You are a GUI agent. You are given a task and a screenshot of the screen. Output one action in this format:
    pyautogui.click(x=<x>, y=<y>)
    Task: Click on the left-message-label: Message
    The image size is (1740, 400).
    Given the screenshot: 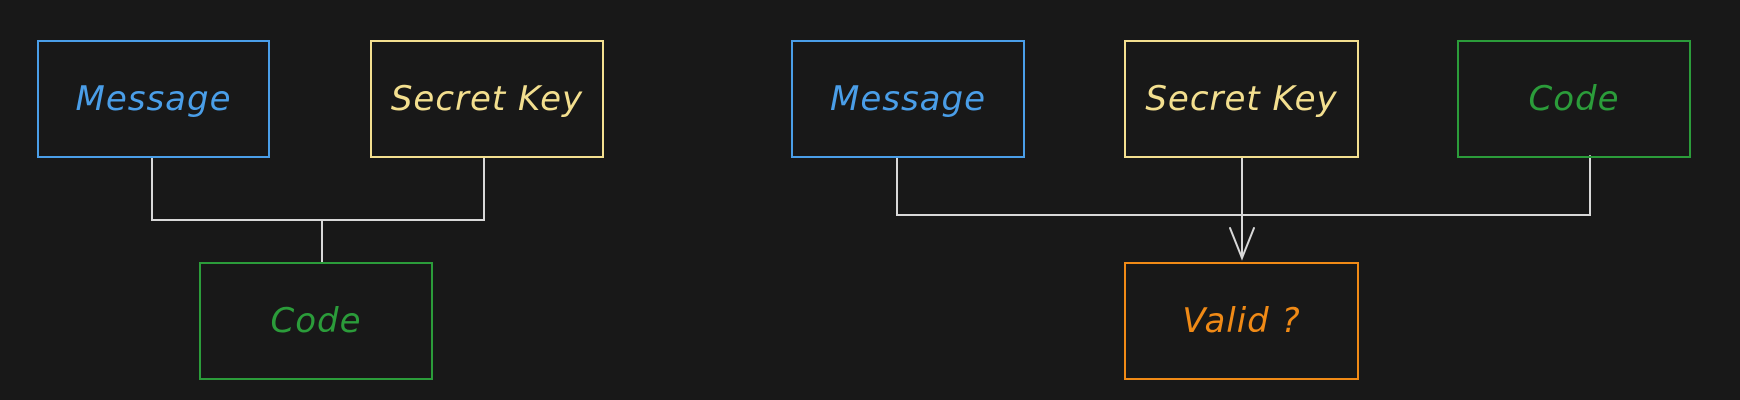 What is the action you would take?
    pyautogui.click(x=153, y=99)
    